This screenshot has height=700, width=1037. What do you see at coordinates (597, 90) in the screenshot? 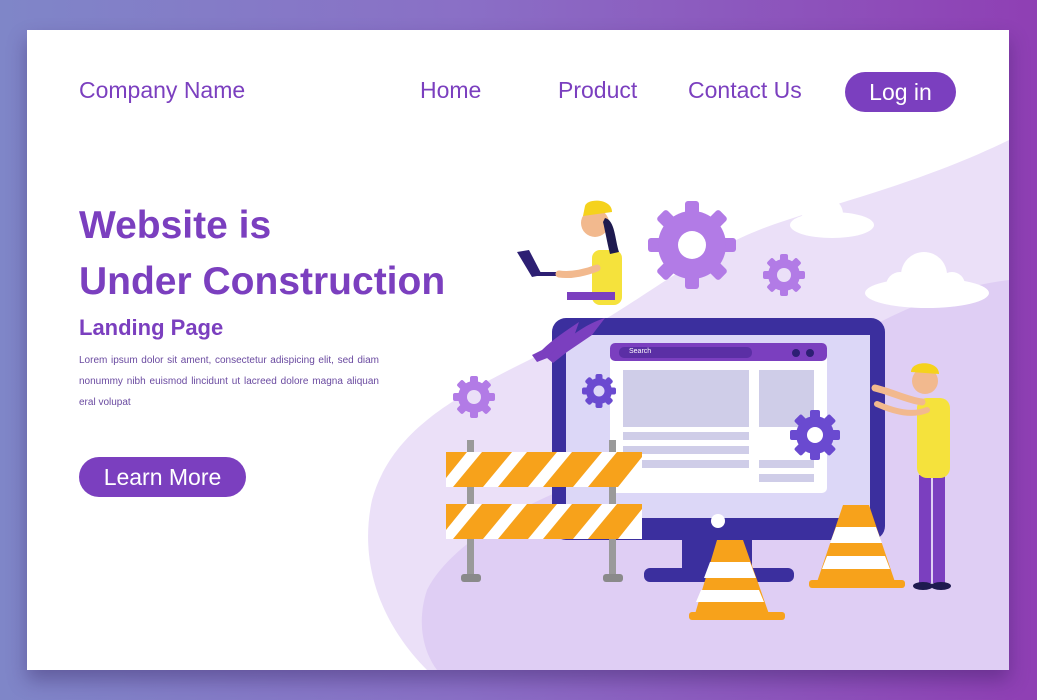
I see `nav-link-product: Product` at bounding box center [597, 90].